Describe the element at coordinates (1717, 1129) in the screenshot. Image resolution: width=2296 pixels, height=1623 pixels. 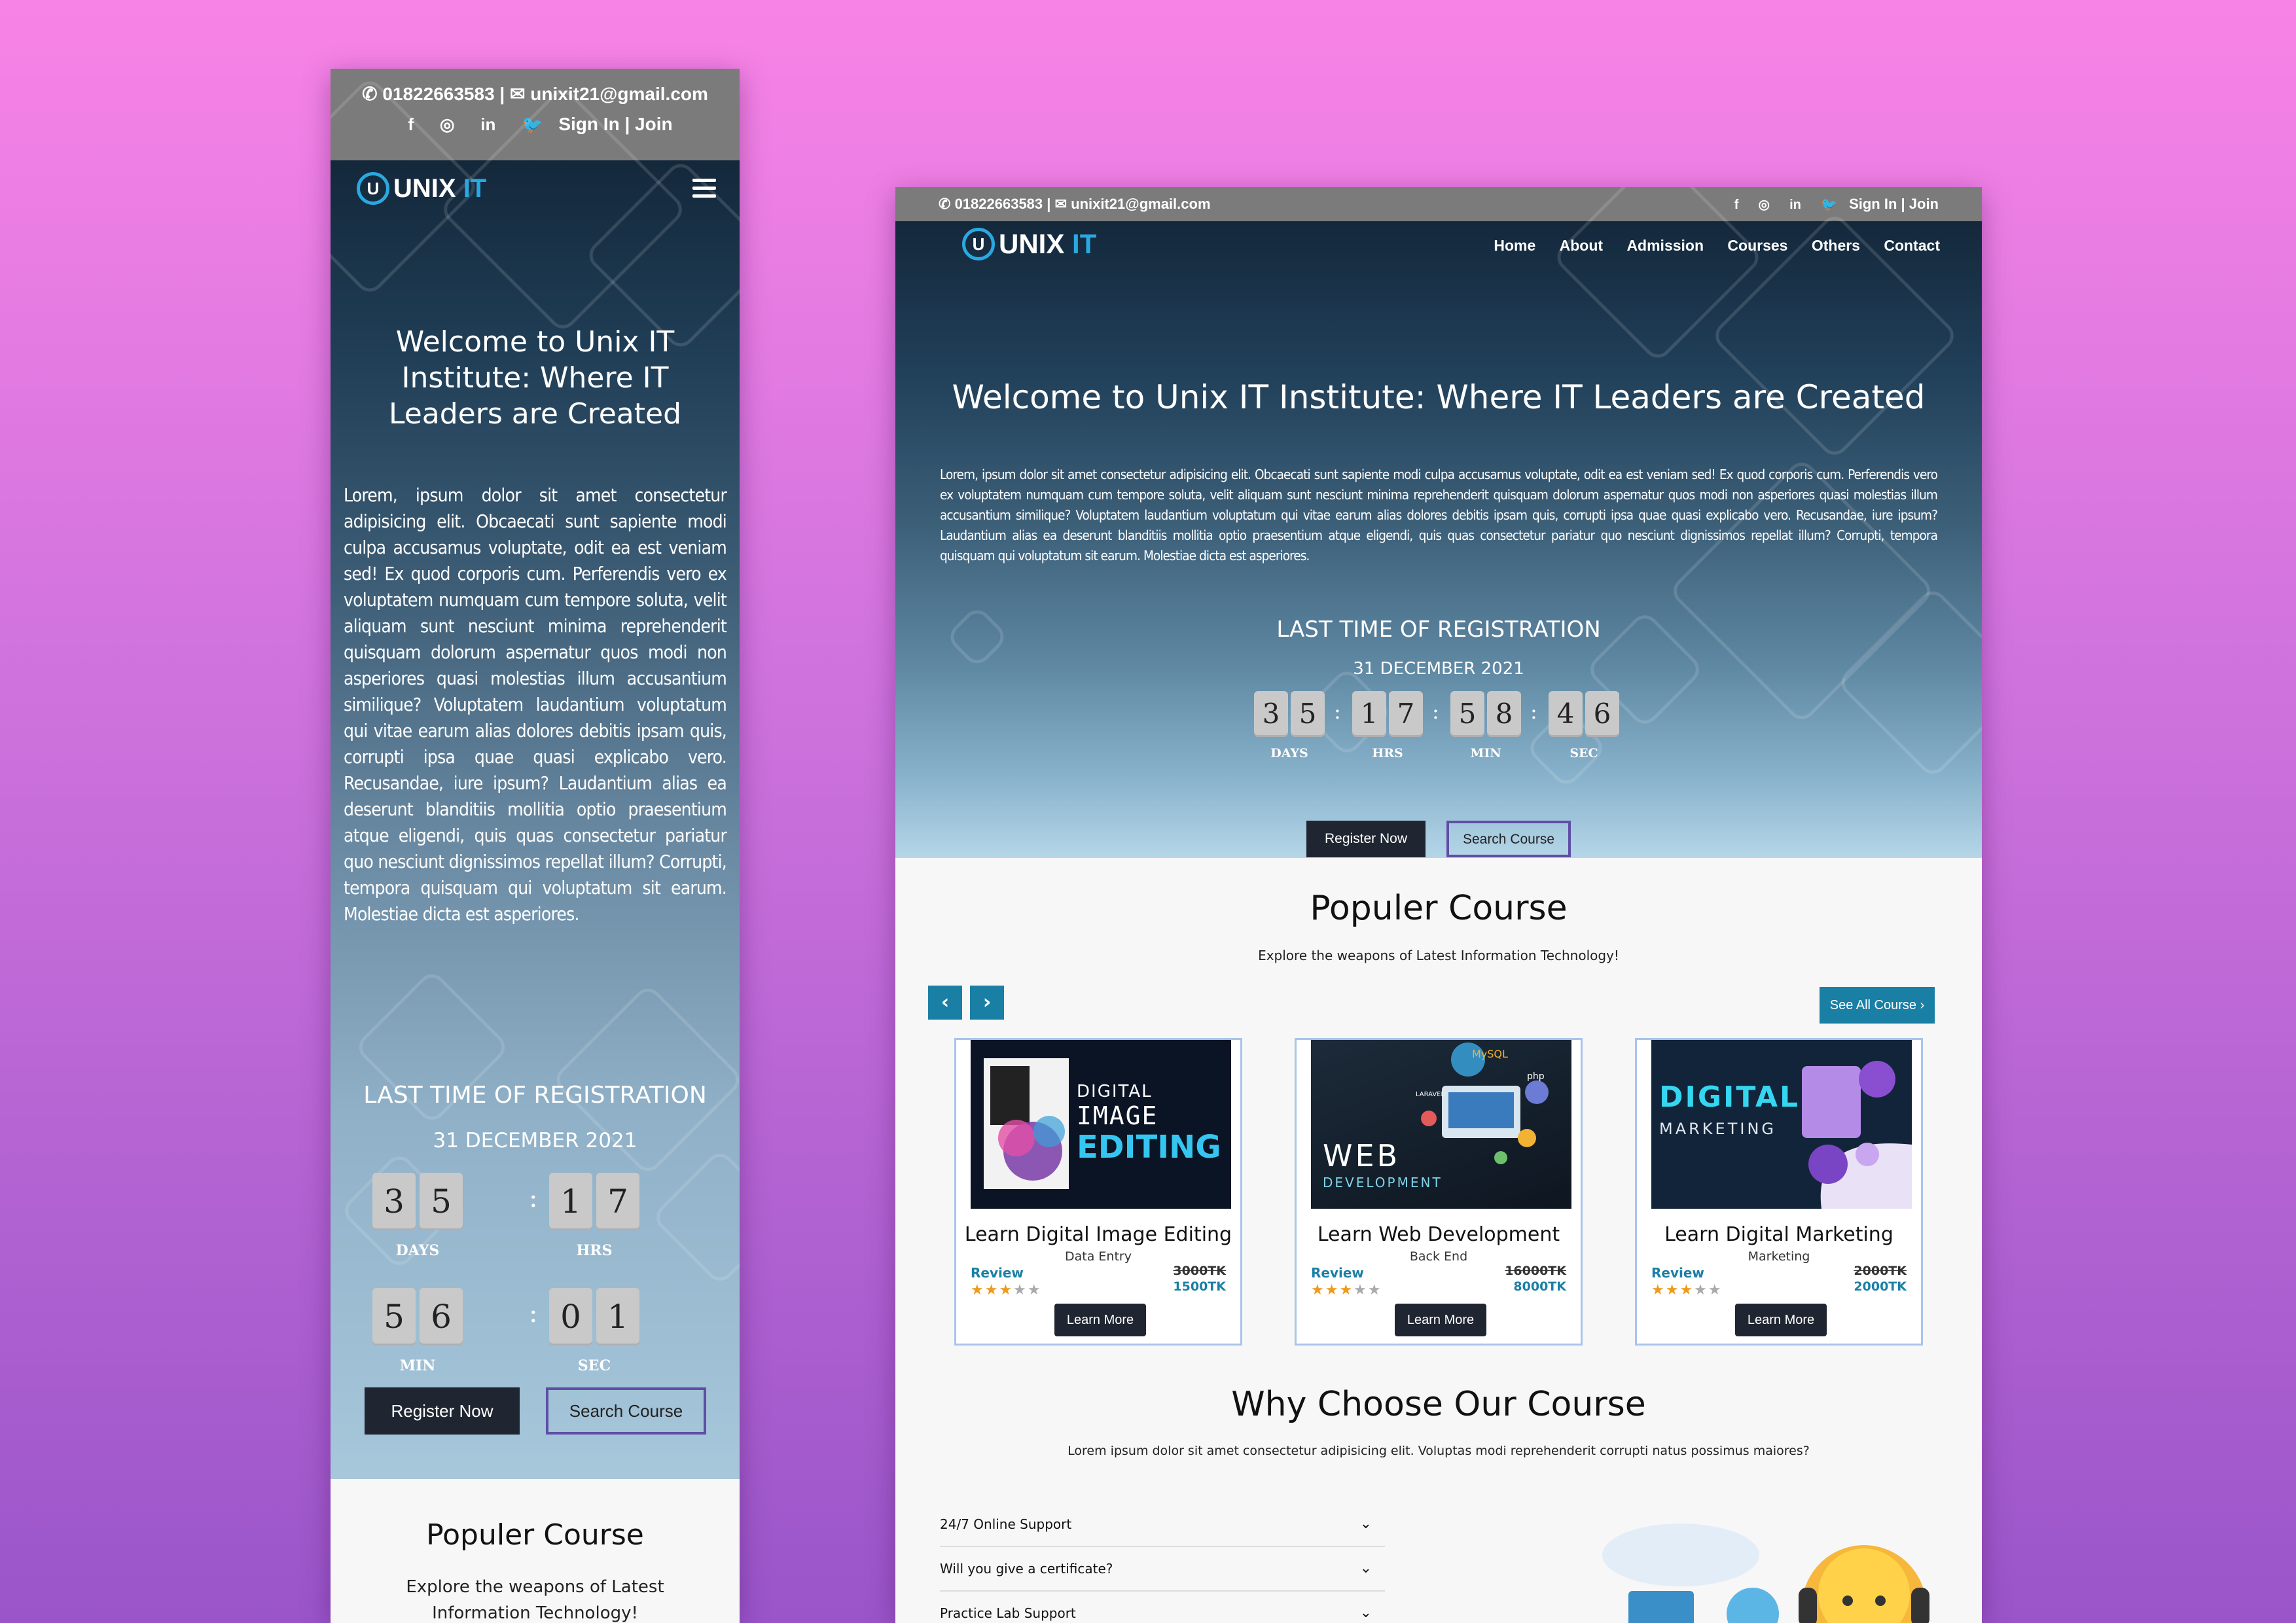
I see `image-text: MARKETING` at that location.